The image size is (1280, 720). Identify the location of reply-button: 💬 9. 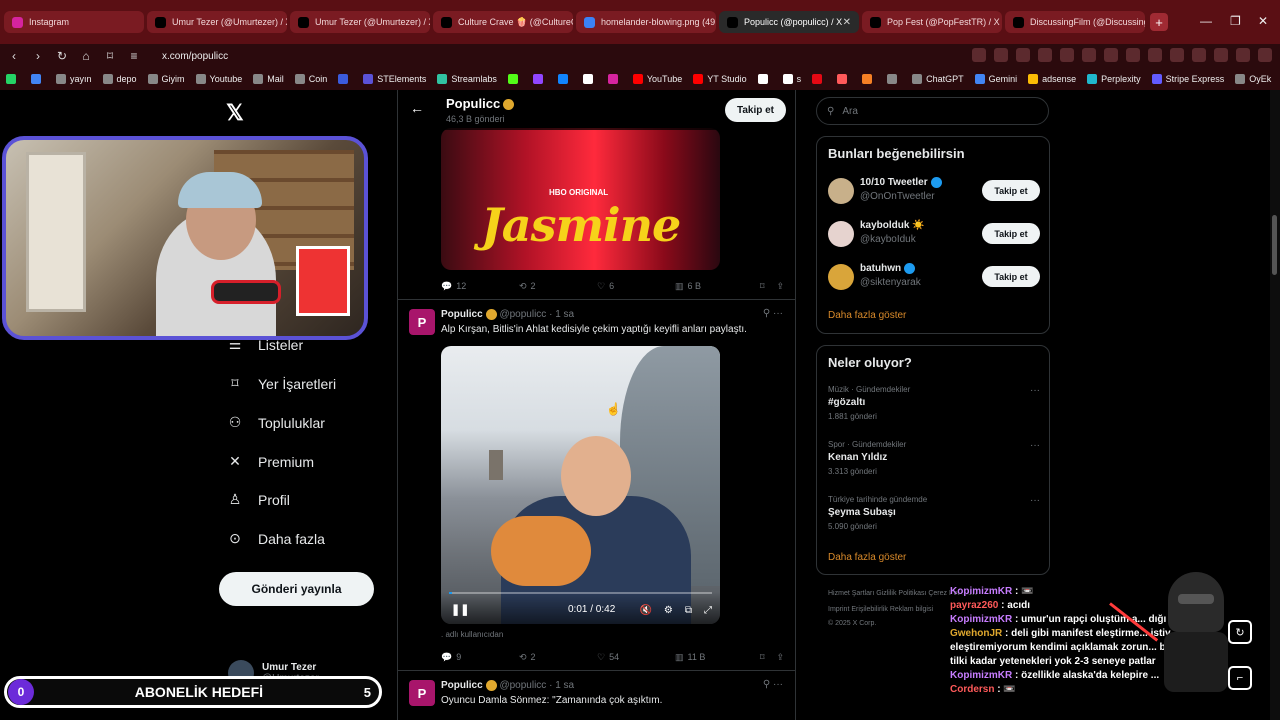
(480, 657).